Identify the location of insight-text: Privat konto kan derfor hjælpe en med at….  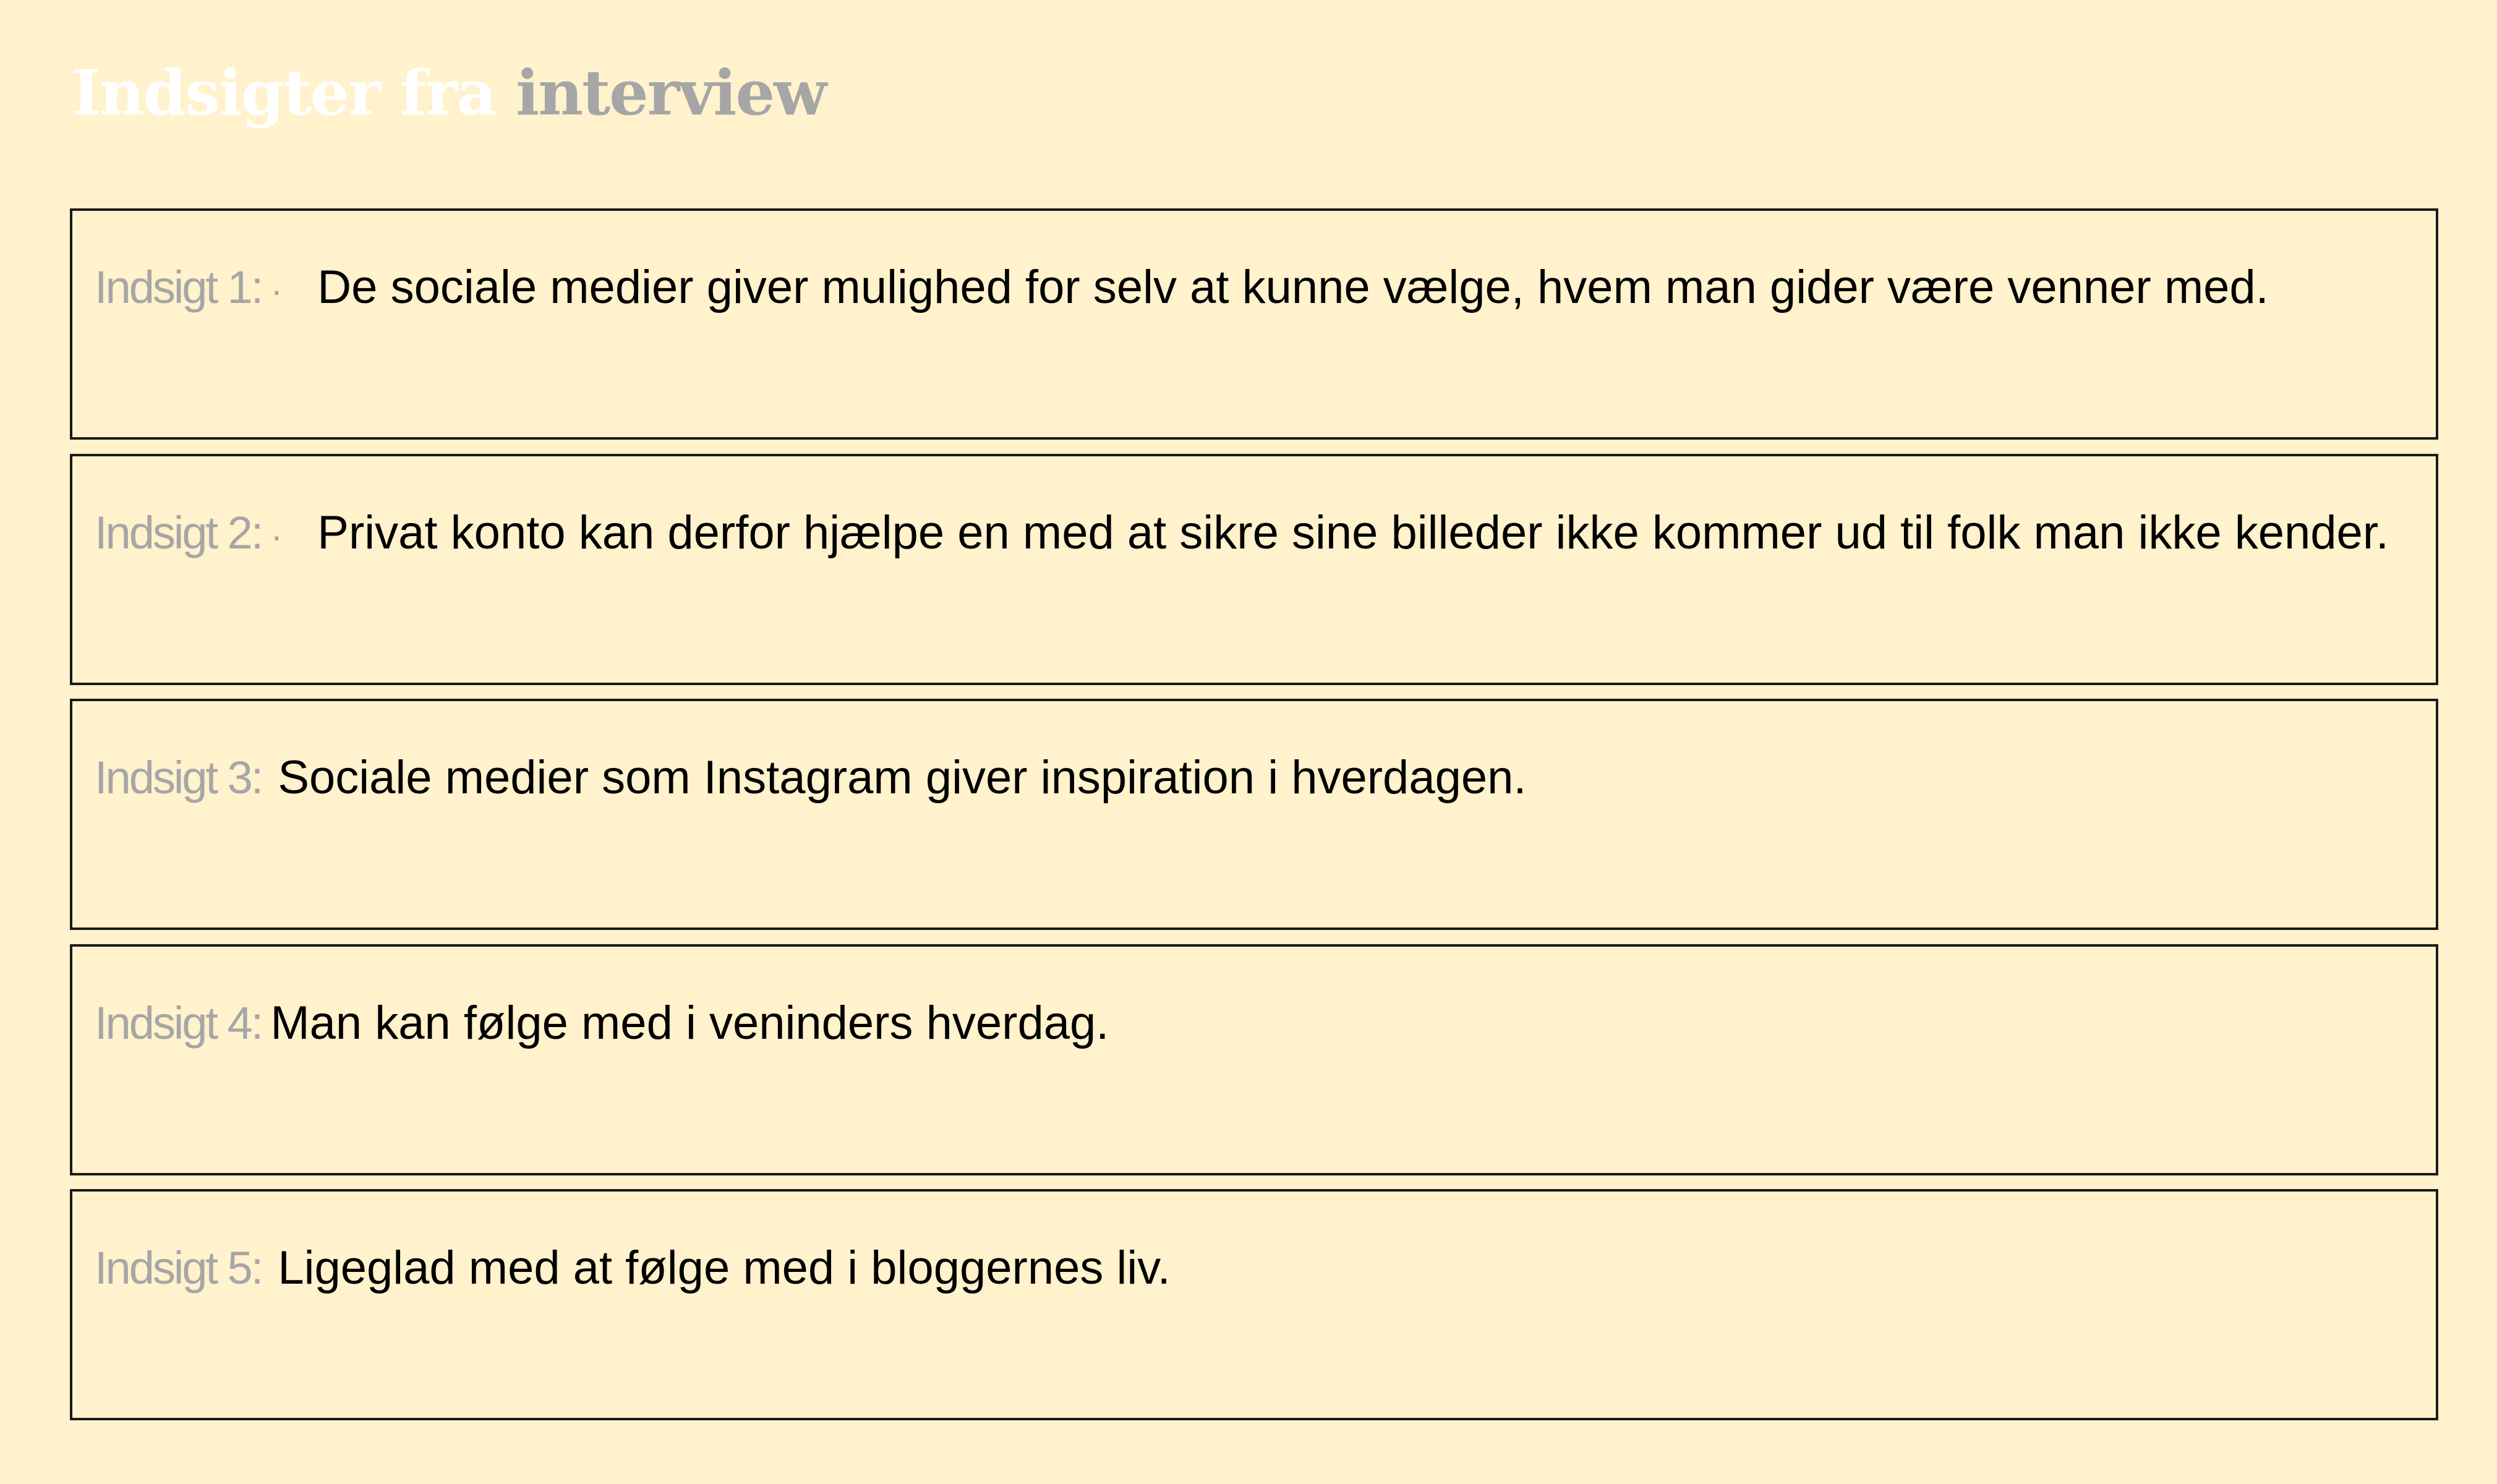
(1353, 532).